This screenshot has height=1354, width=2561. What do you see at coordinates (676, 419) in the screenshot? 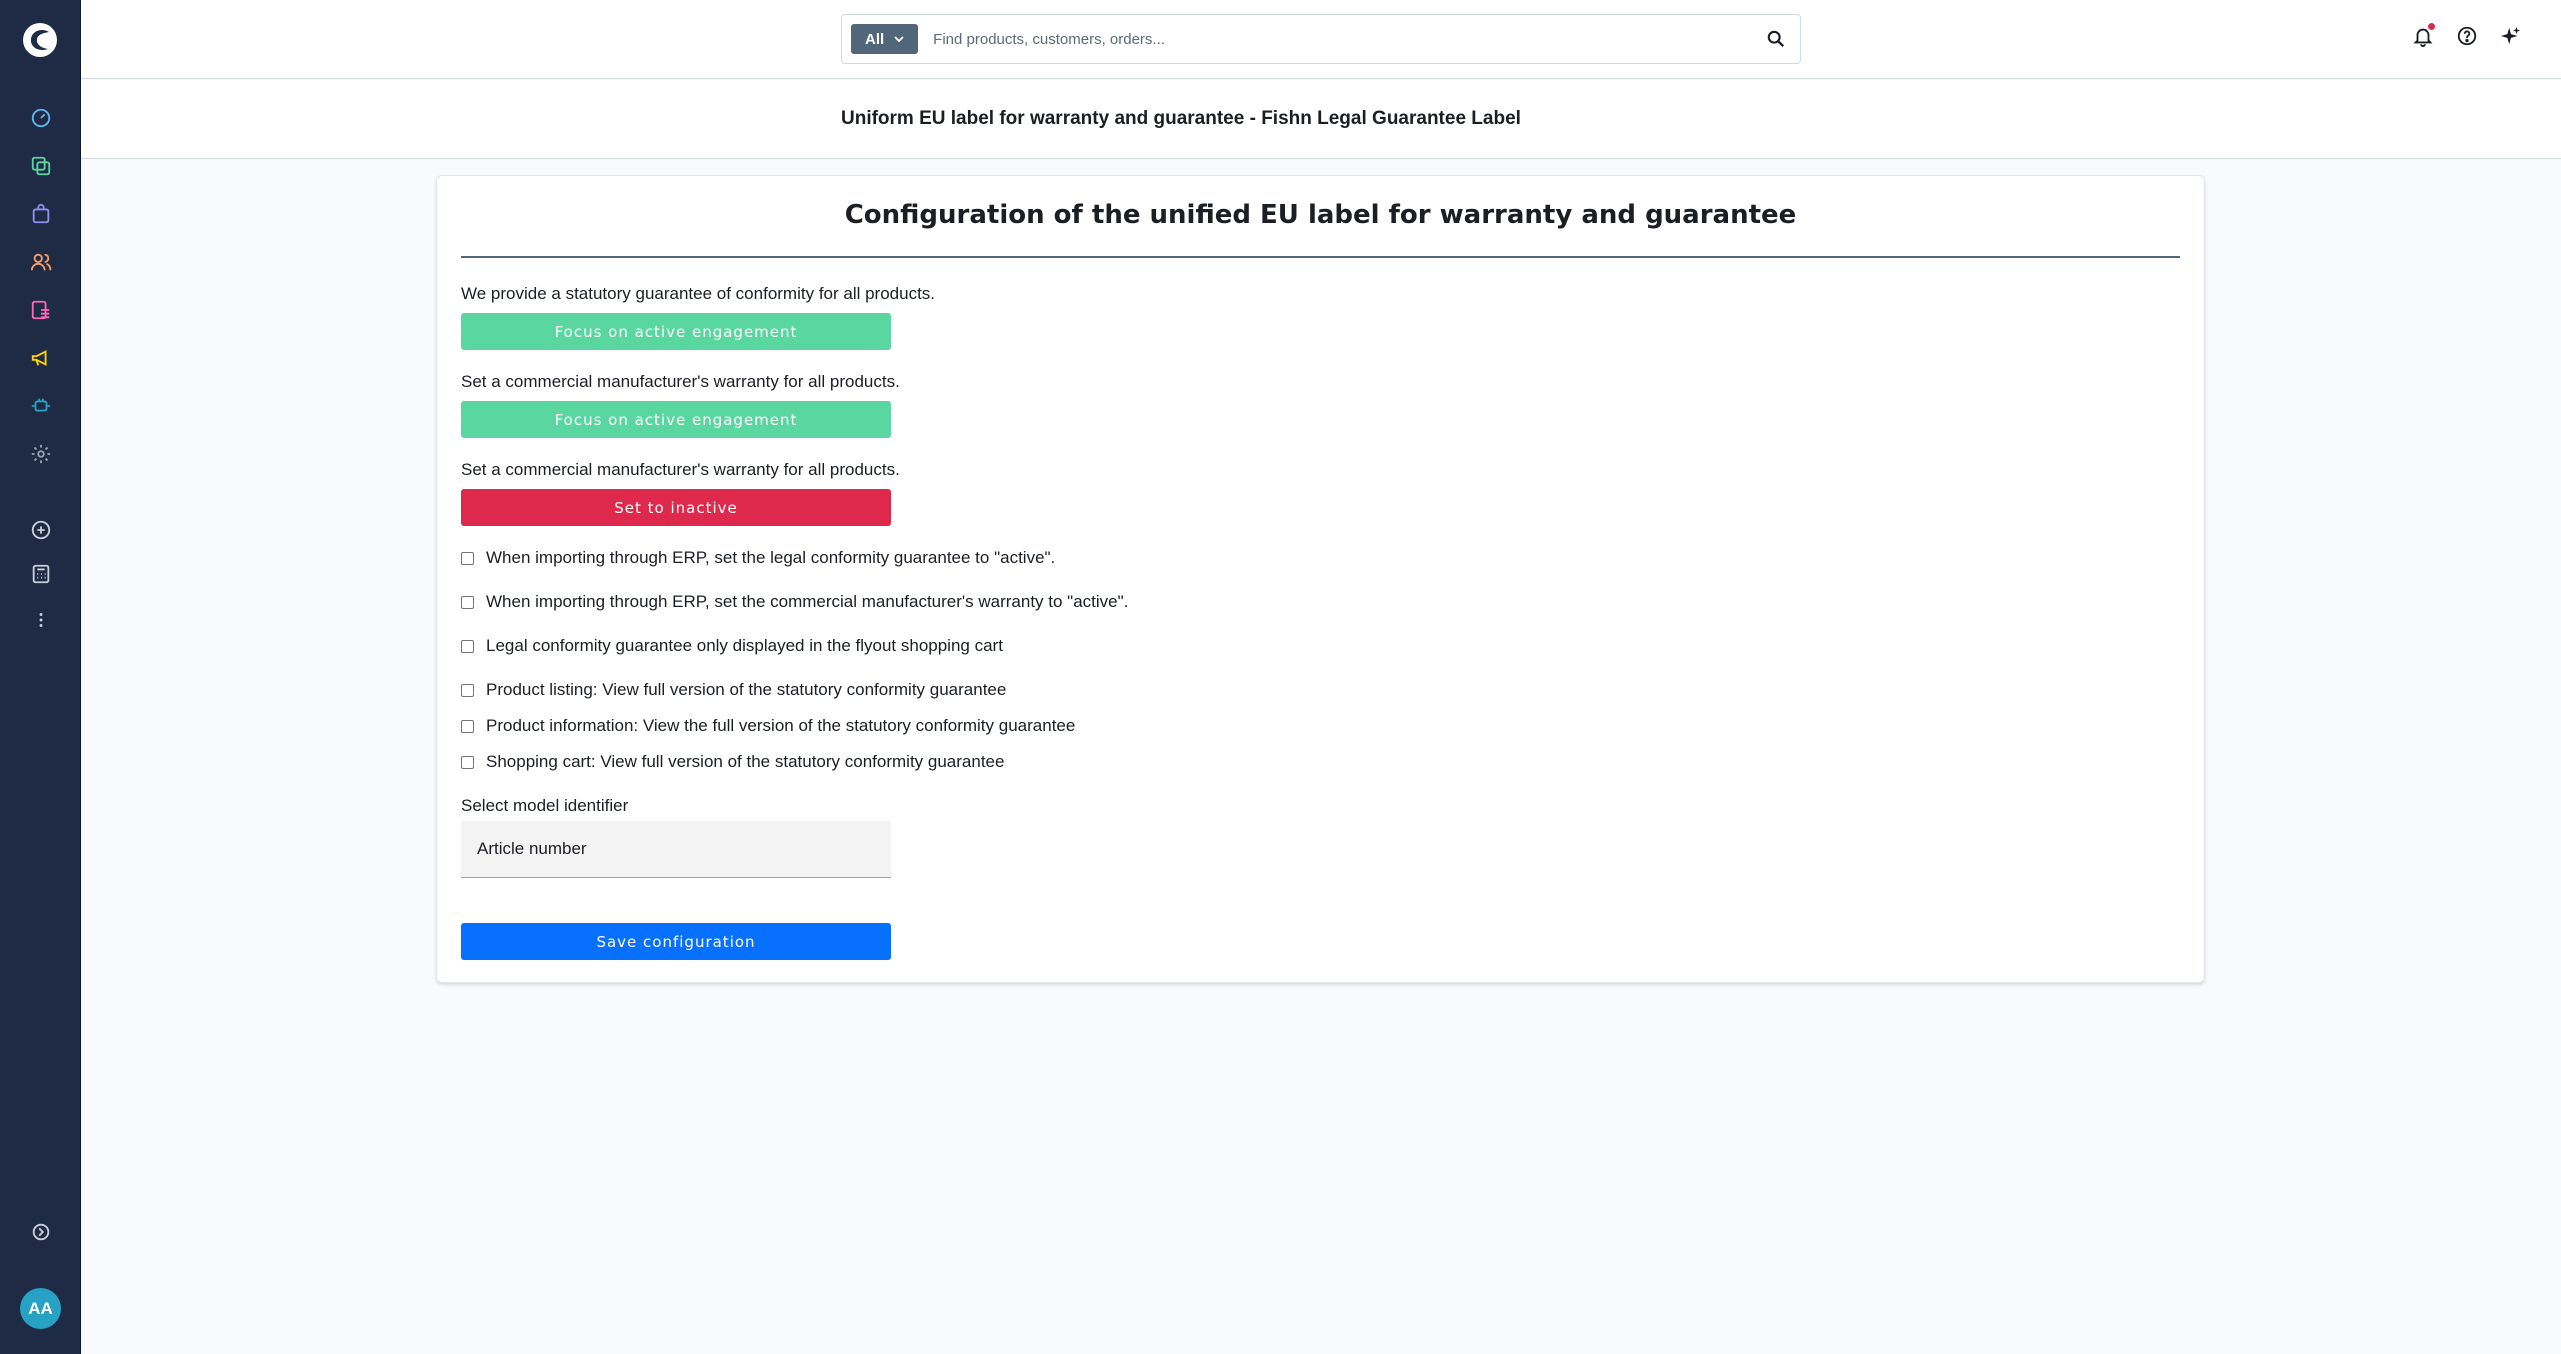
I see `manufacturer-warranty-toggle-button: Focus on active engagement` at bounding box center [676, 419].